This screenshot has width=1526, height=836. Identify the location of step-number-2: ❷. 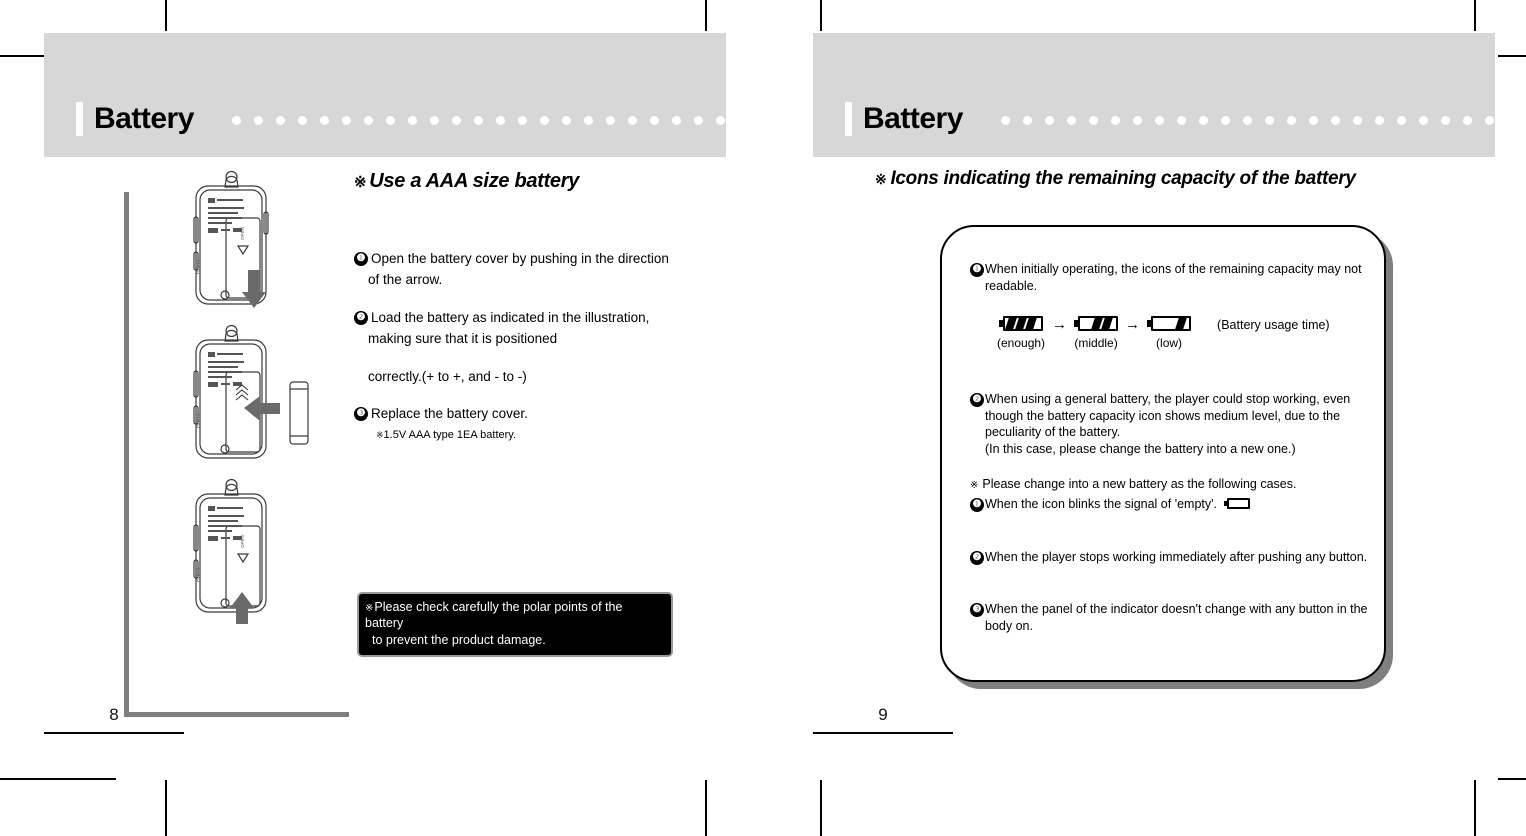
(361, 317).